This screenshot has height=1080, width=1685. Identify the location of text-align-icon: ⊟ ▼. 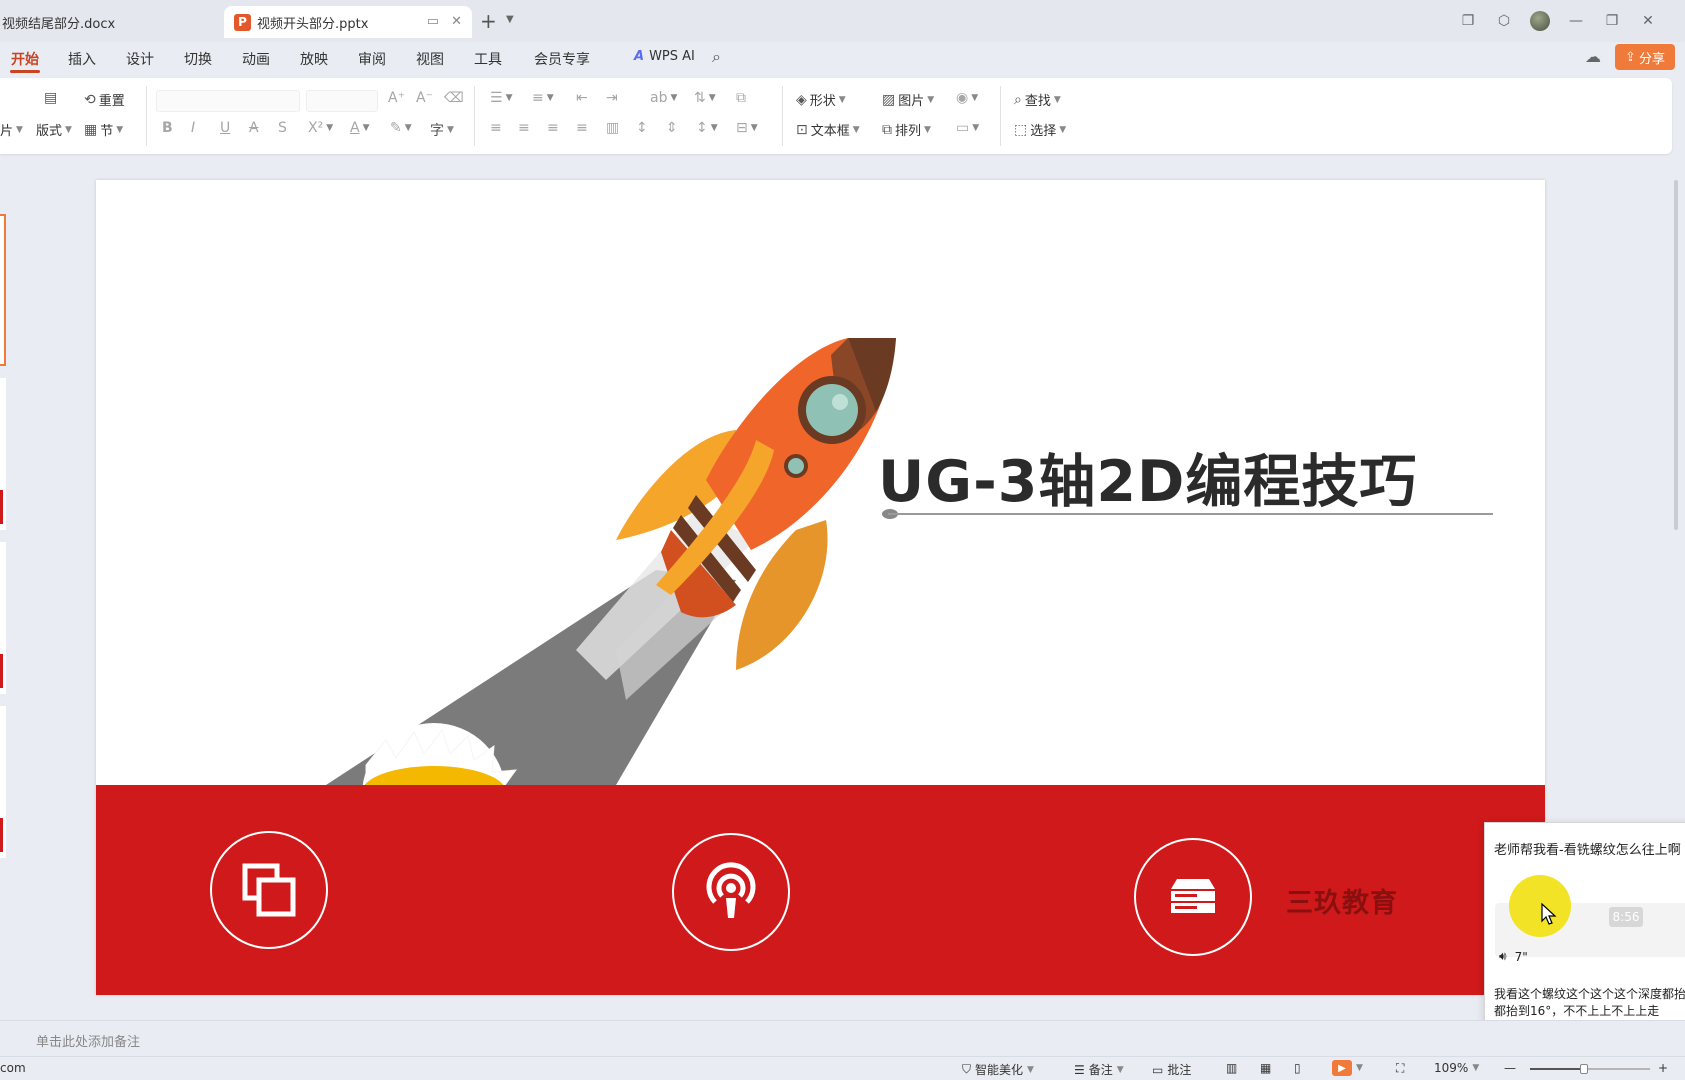
(747, 128).